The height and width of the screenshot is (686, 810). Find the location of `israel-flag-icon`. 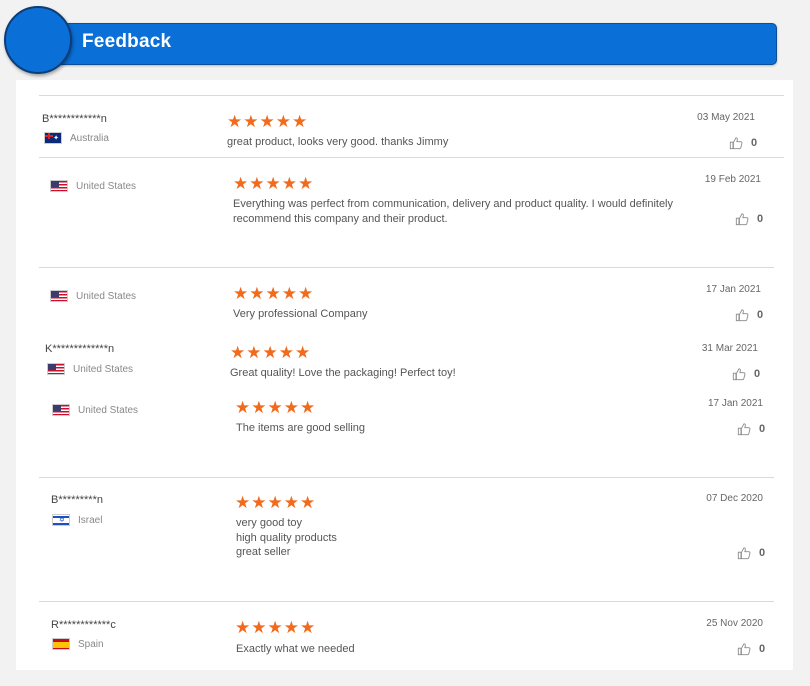

israel-flag-icon is located at coordinates (61, 520).